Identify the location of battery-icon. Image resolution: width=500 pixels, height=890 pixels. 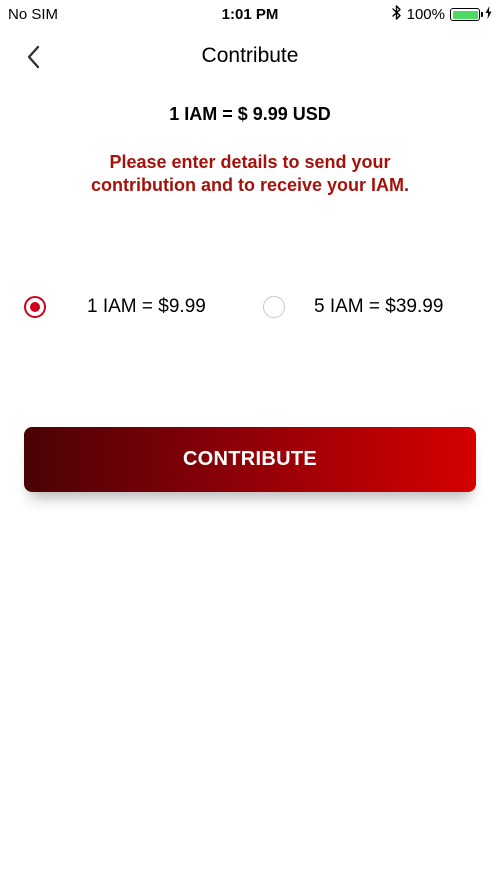
(466, 14).